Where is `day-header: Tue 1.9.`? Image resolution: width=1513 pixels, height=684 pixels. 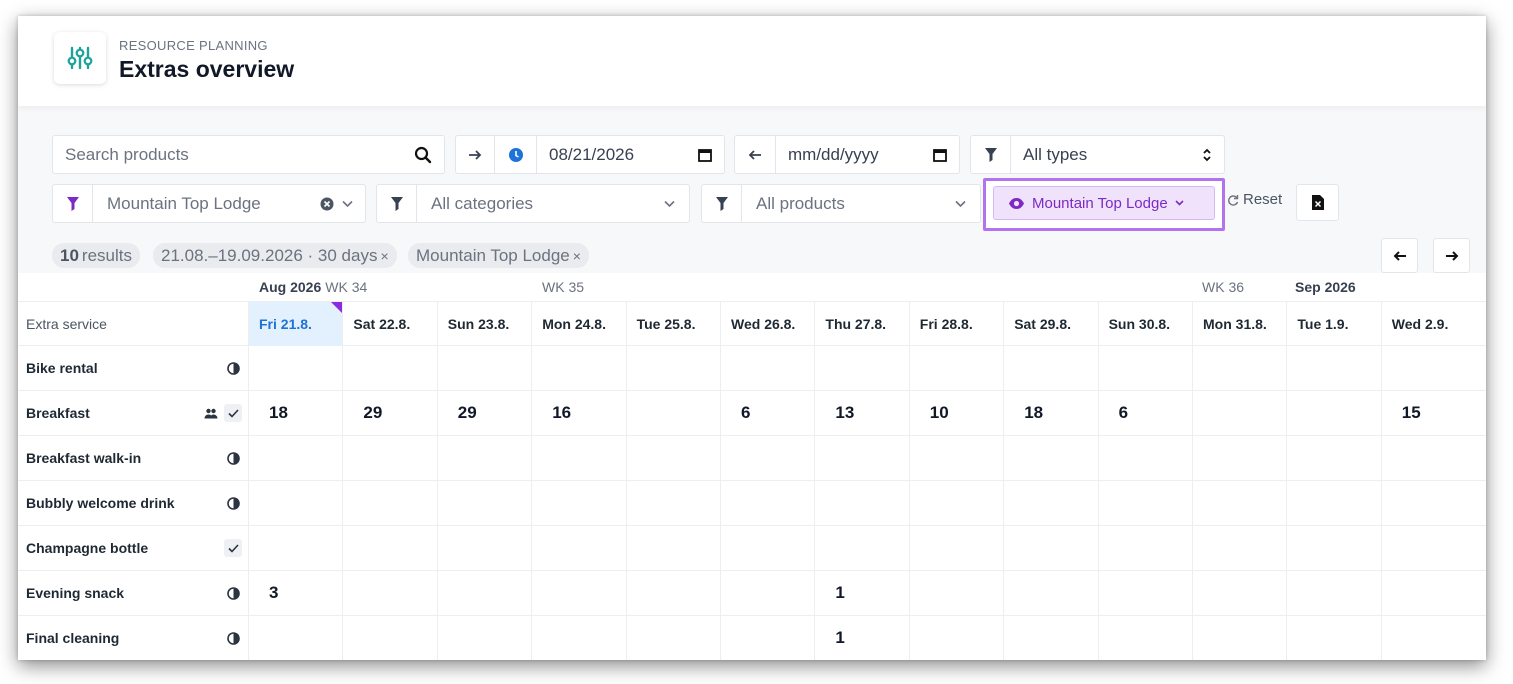 day-header: Tue 1.9. is located at coordinates (1333, 324).